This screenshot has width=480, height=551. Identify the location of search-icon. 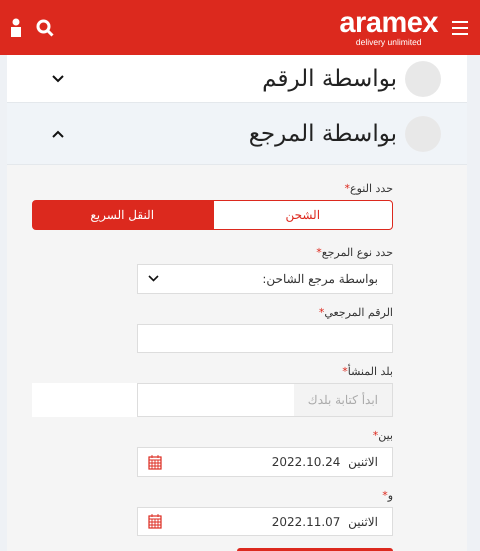
(45, 27).